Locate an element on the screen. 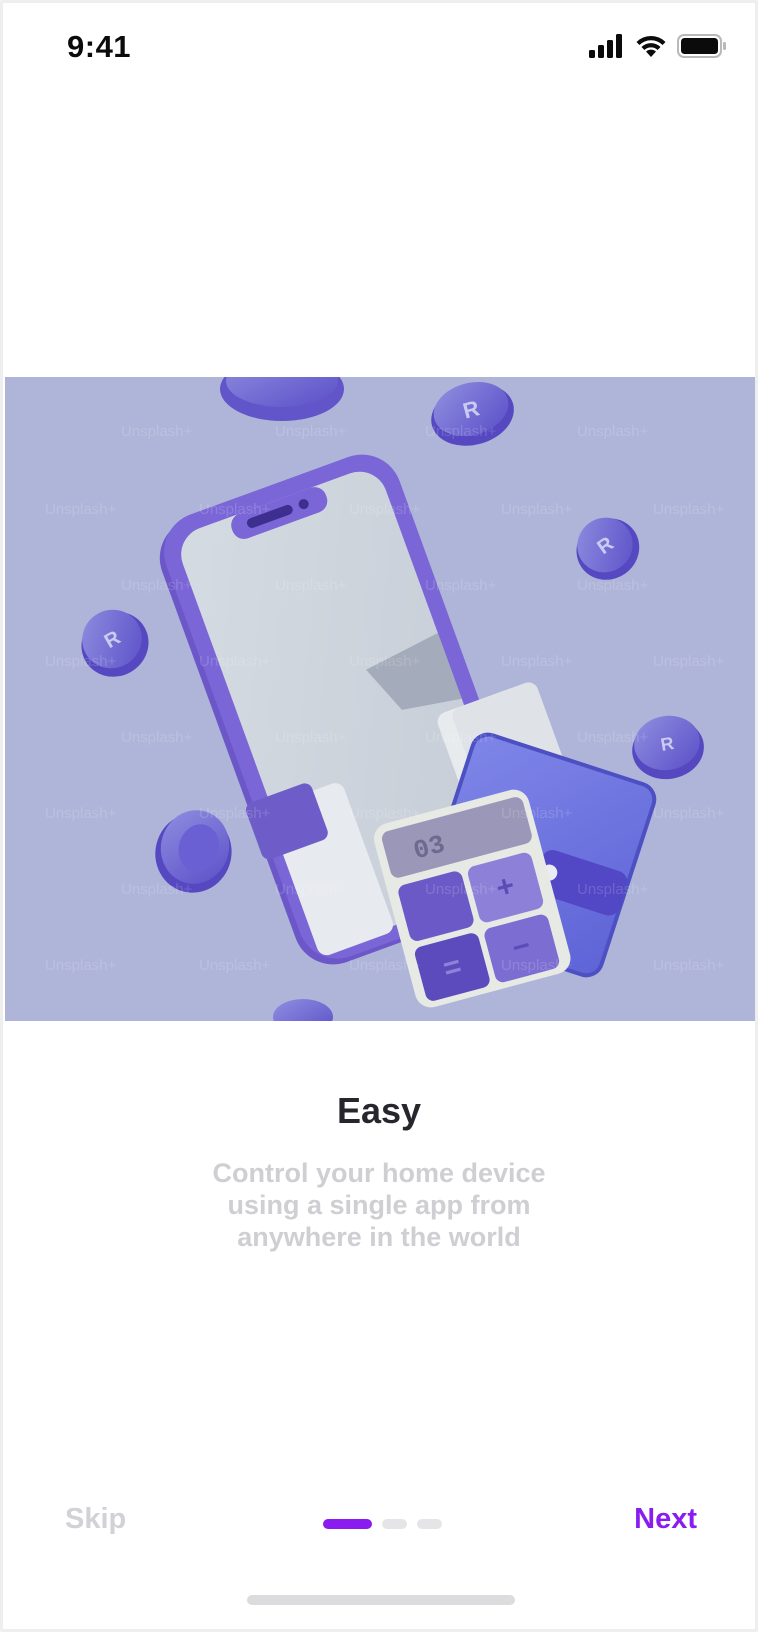  onboarding-title: Easy is located at coordinates (379, 1110).